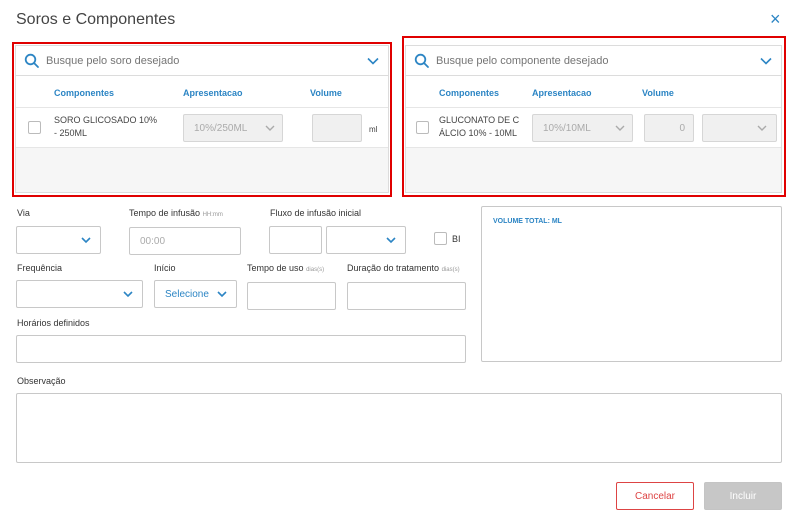  What do you see at coordinates (373, 129) in the screenshot?
I see `soro-volume-unit: ml` at bounding box center [373, 129].